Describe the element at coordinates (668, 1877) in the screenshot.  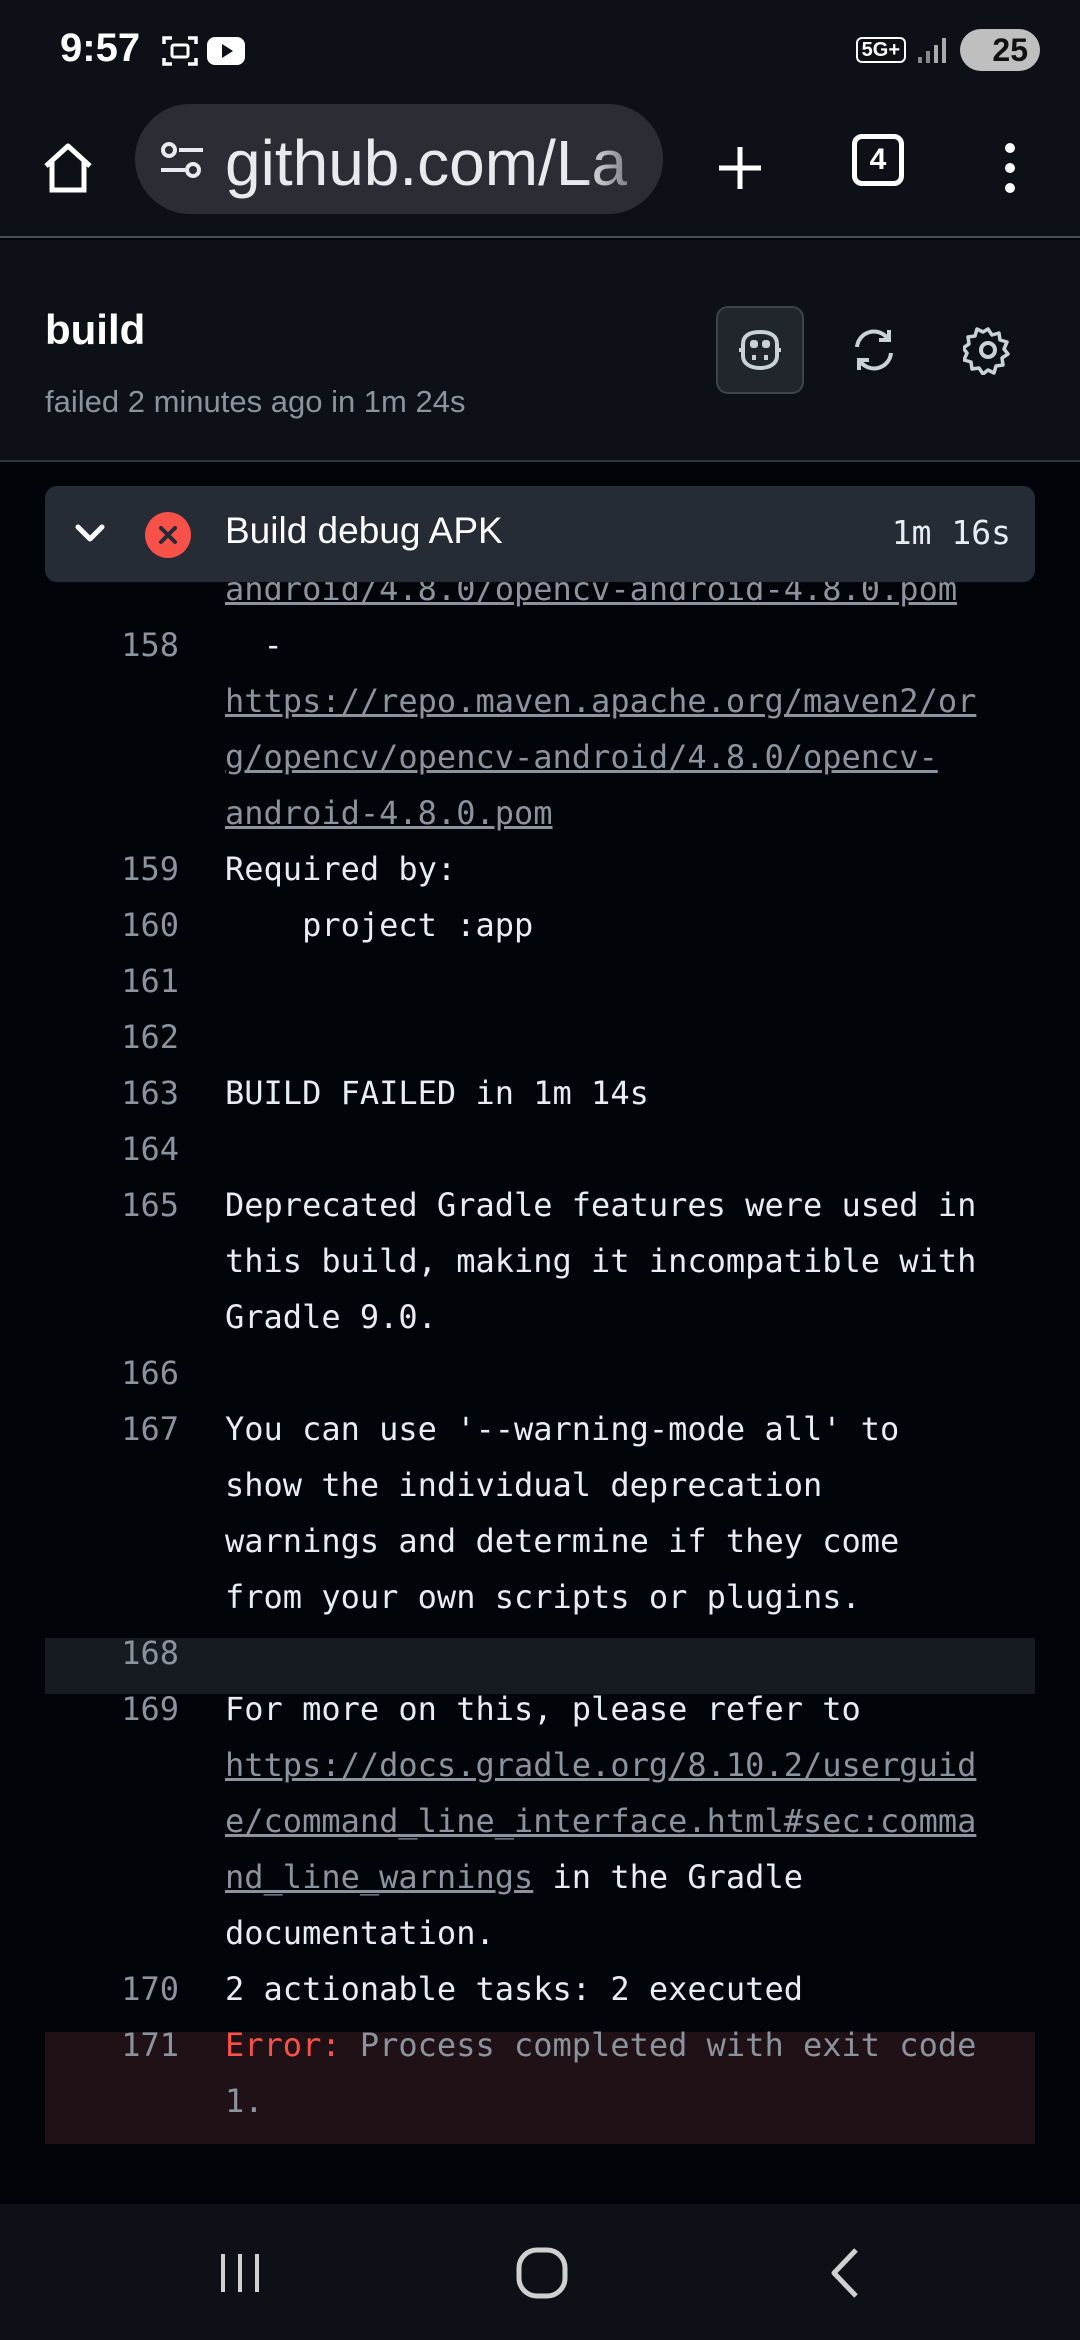
I see `log-text: in the Gradle` at that location.